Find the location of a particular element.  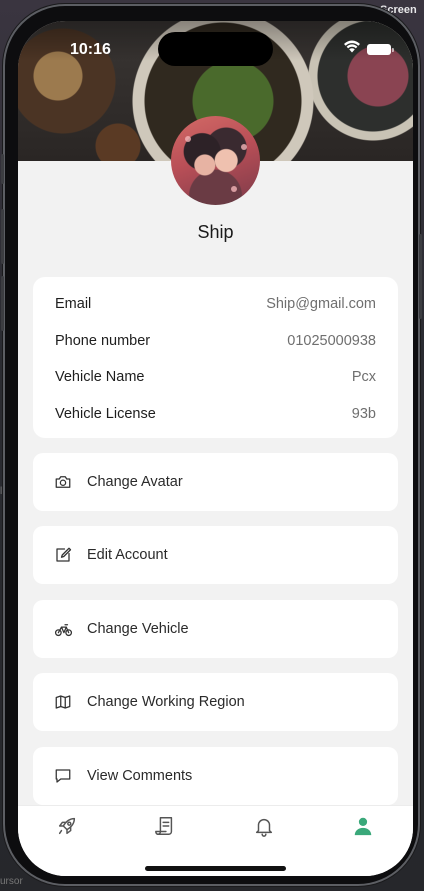

action-label: Change Vehicle is located at coordinates (138, 629).